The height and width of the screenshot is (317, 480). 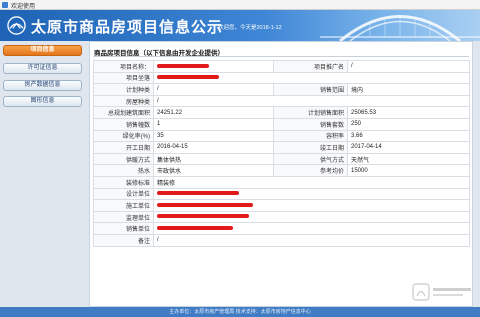 What do you see at coordinates (5, 5) in the screenshot?
I see `app-icon` at bounding box center [5, 5].